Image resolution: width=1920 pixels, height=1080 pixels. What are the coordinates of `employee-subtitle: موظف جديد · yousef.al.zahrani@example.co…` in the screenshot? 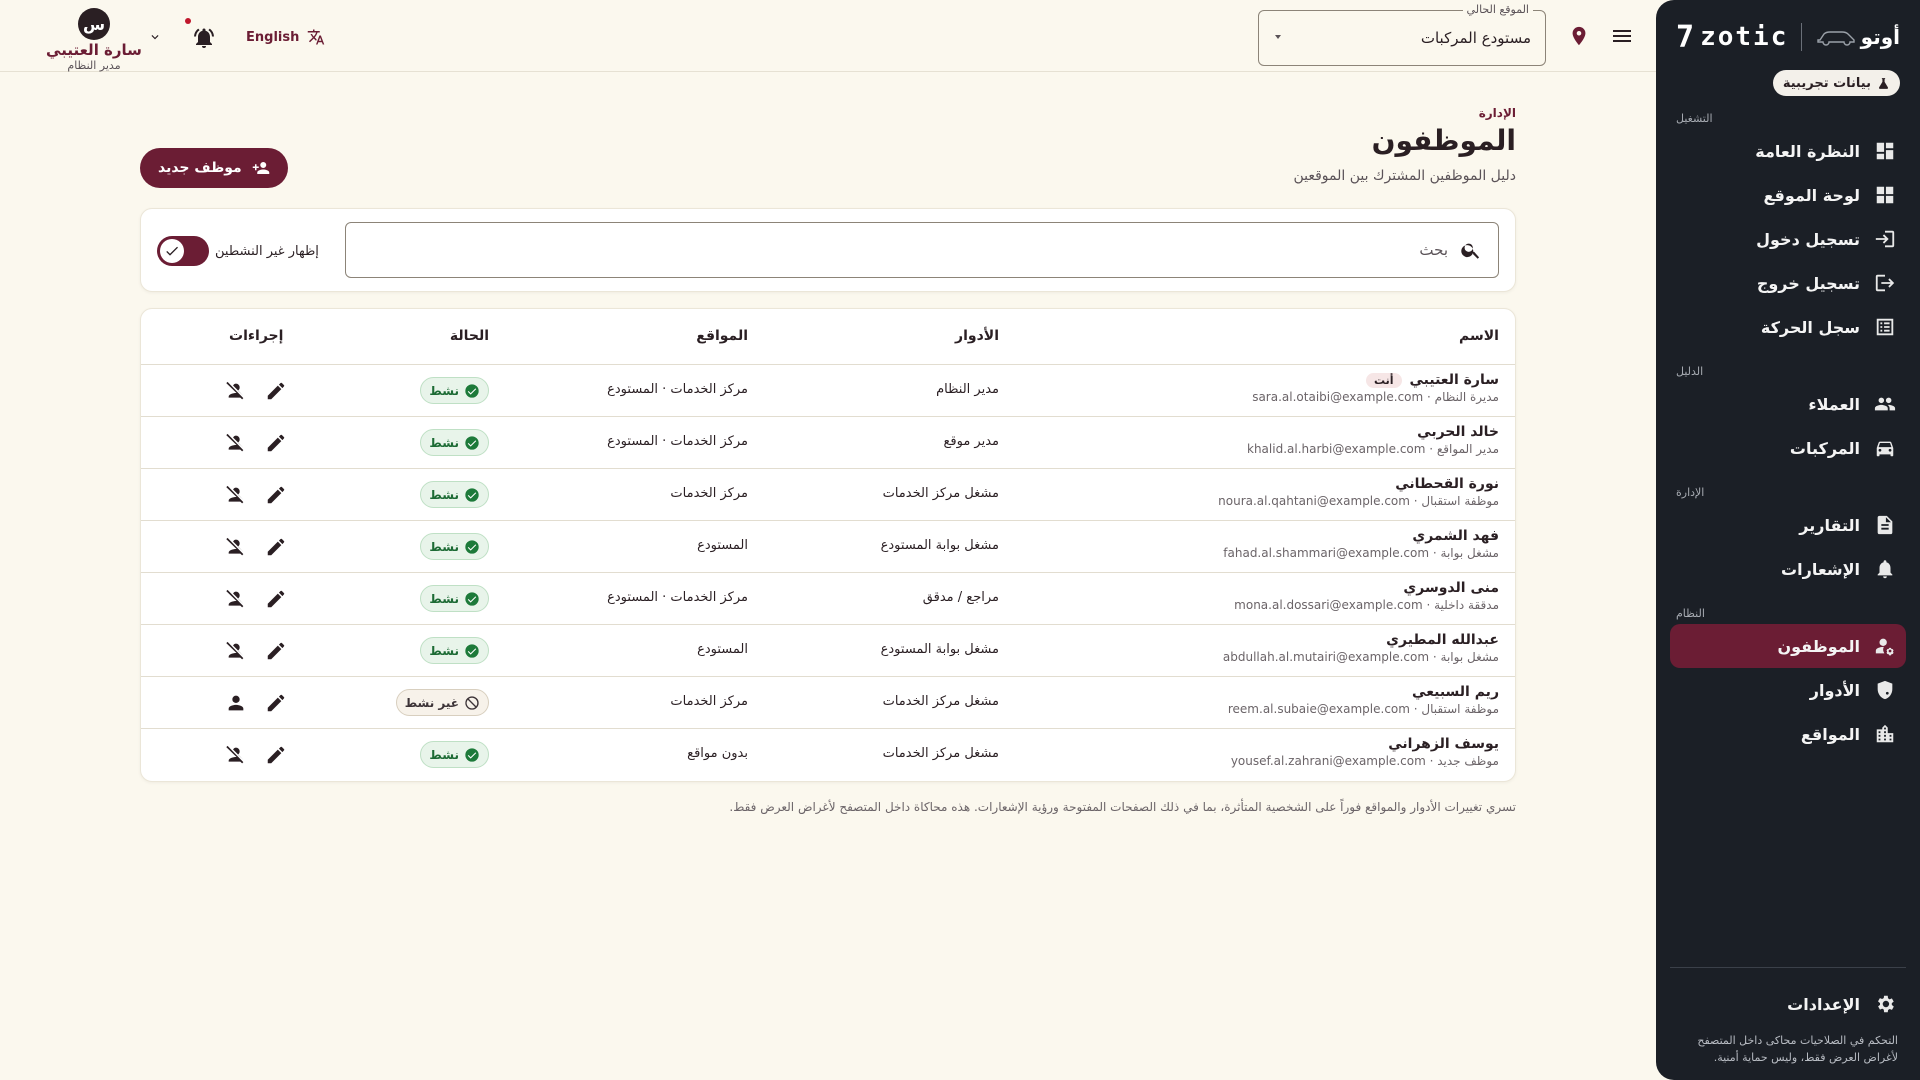 It's located at (1365, 761).